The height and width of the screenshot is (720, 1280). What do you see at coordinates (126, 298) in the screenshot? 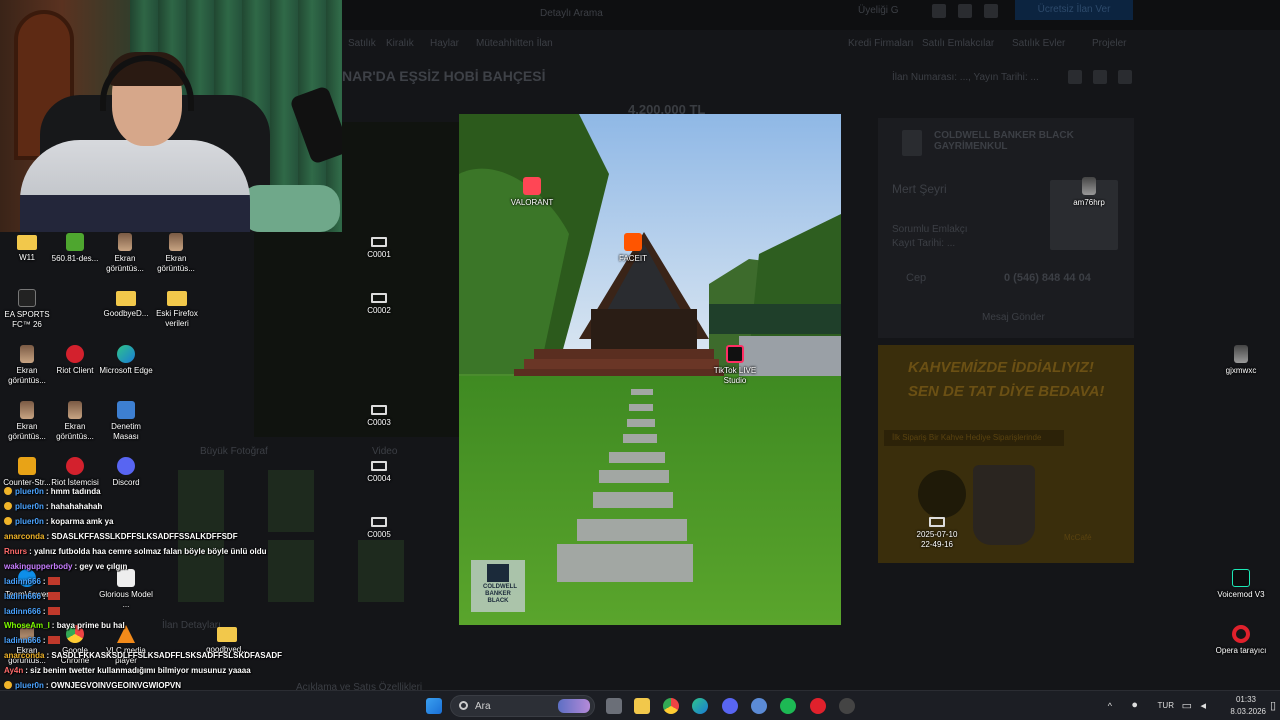
I see `folder-icon` at bounding box center [126, 298].